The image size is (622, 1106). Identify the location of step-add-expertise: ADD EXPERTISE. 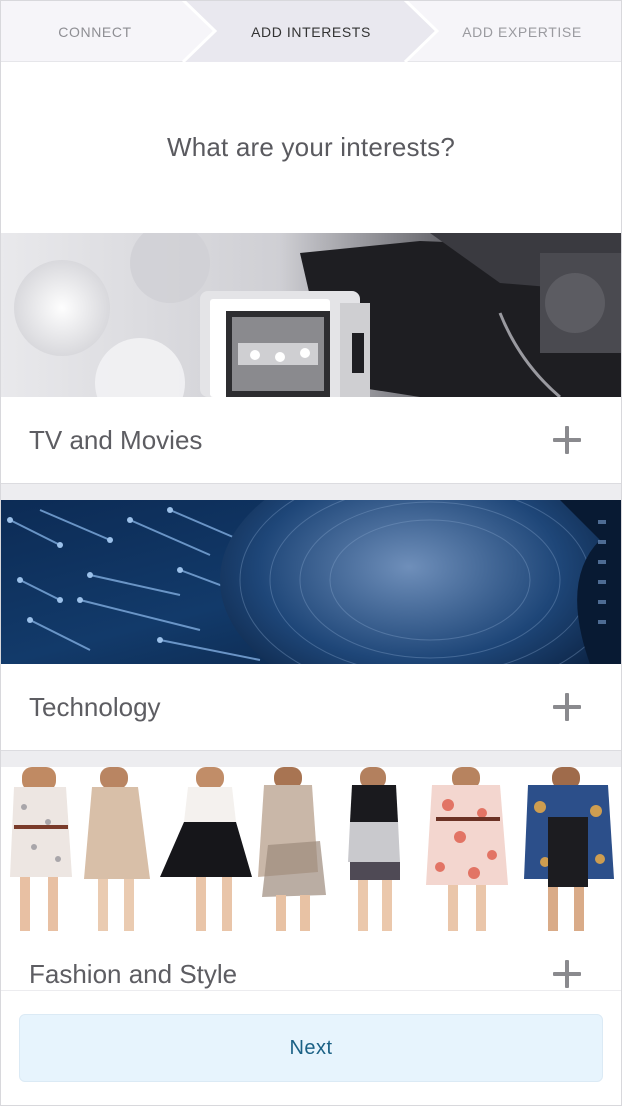
(522, 31).